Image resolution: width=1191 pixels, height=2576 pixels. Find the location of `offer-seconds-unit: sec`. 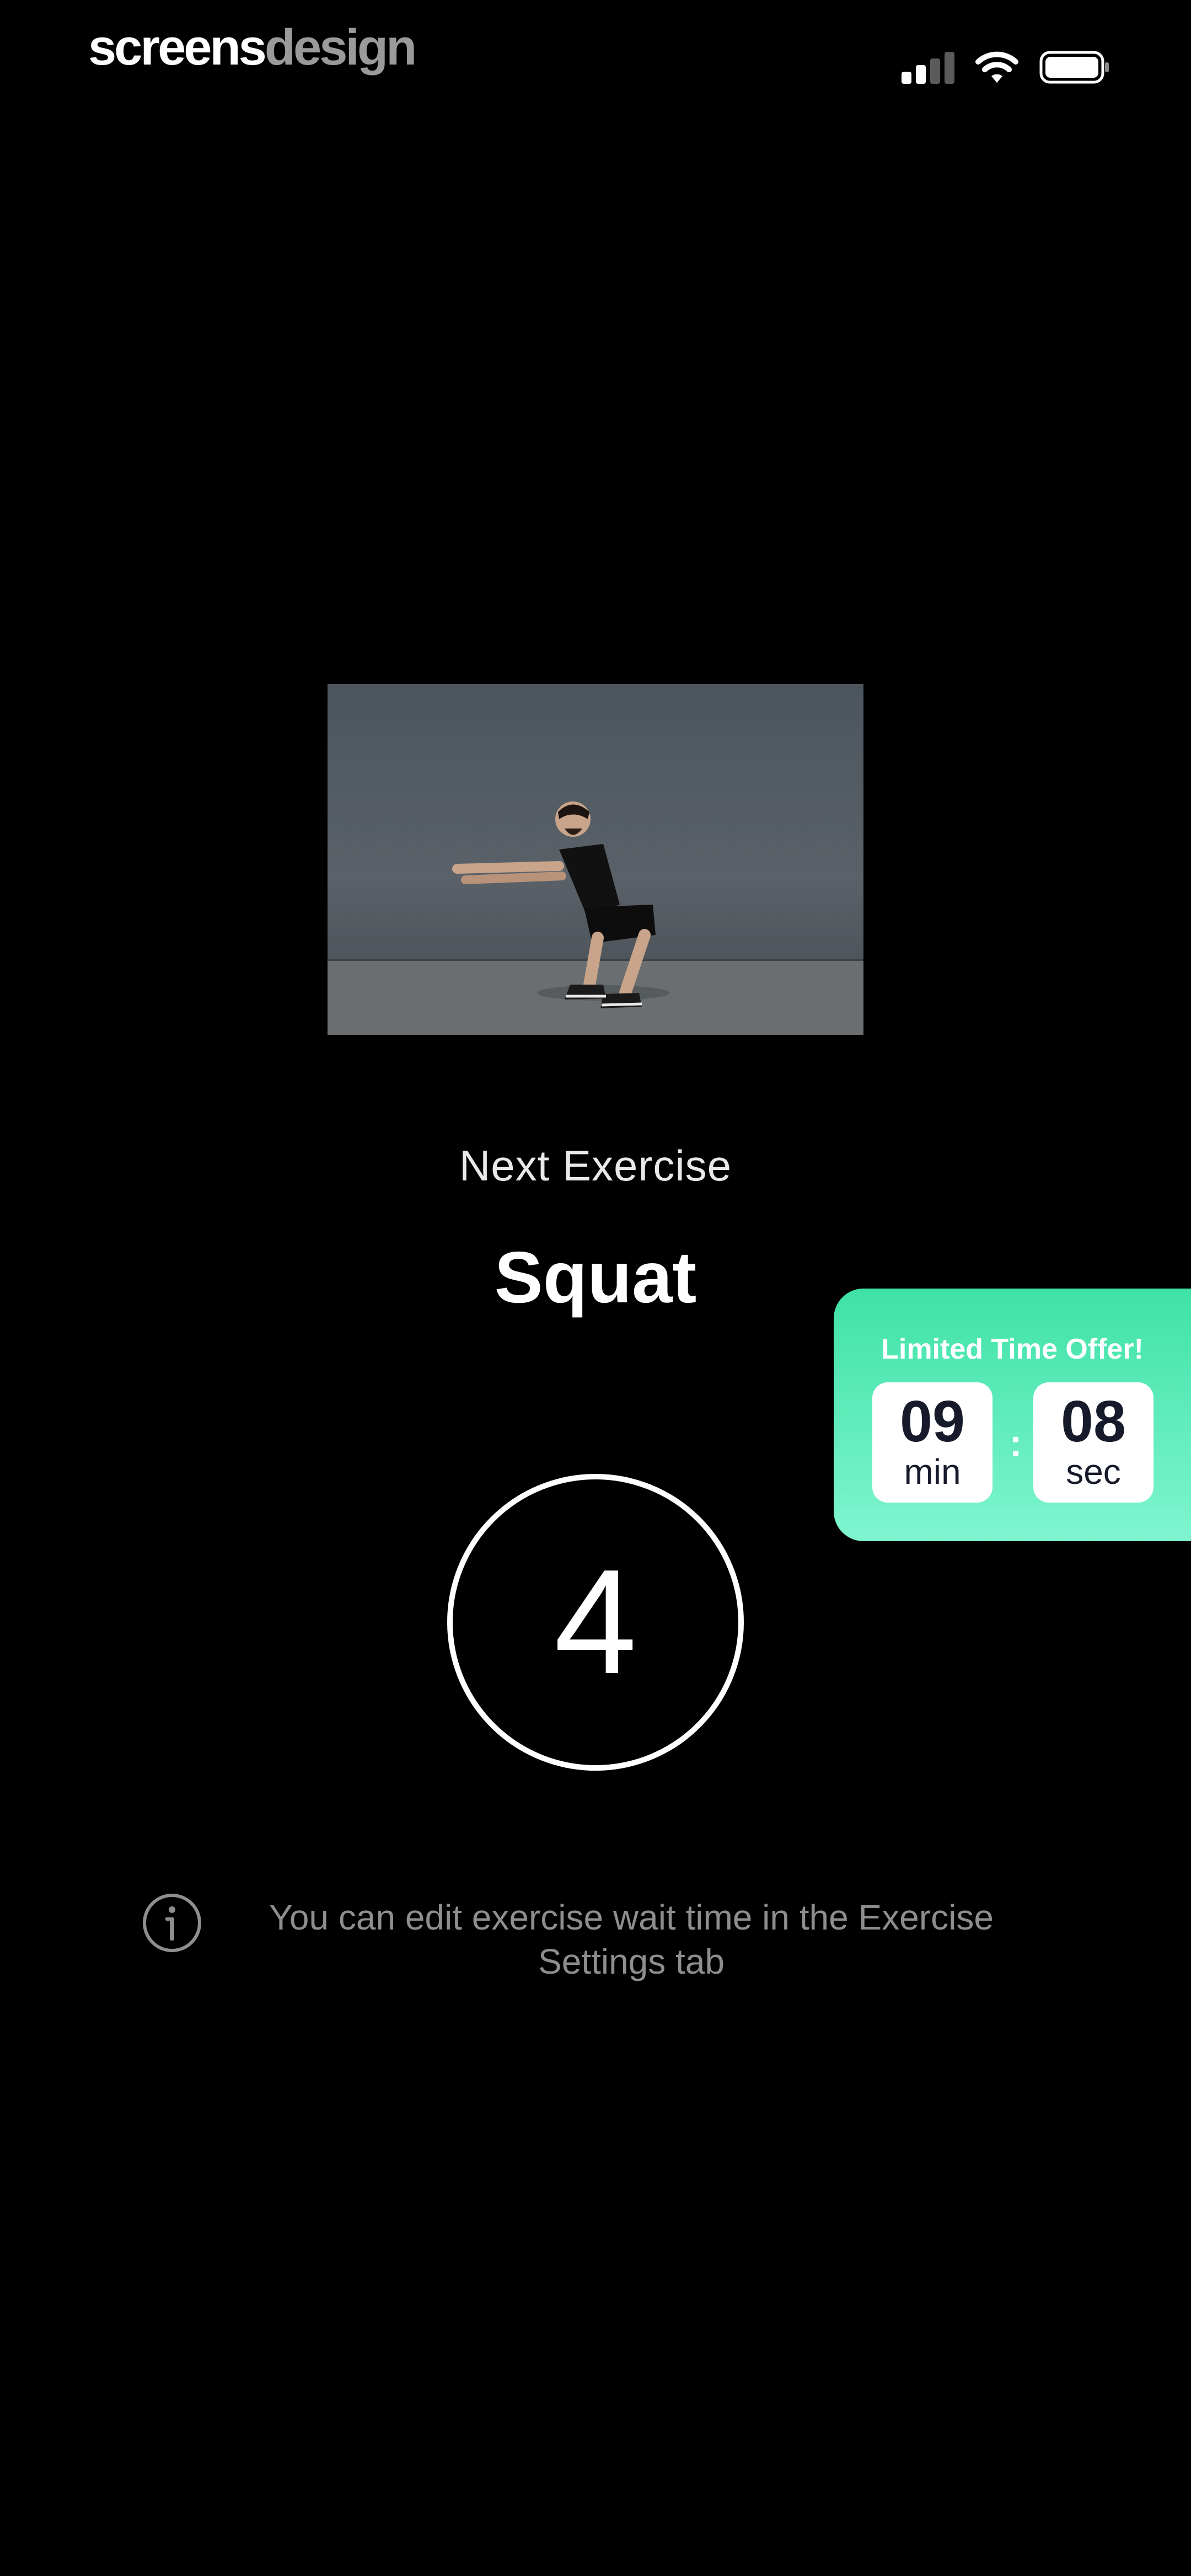

offer-seconds-unit: sec is located at coordinates (1093, 1472).